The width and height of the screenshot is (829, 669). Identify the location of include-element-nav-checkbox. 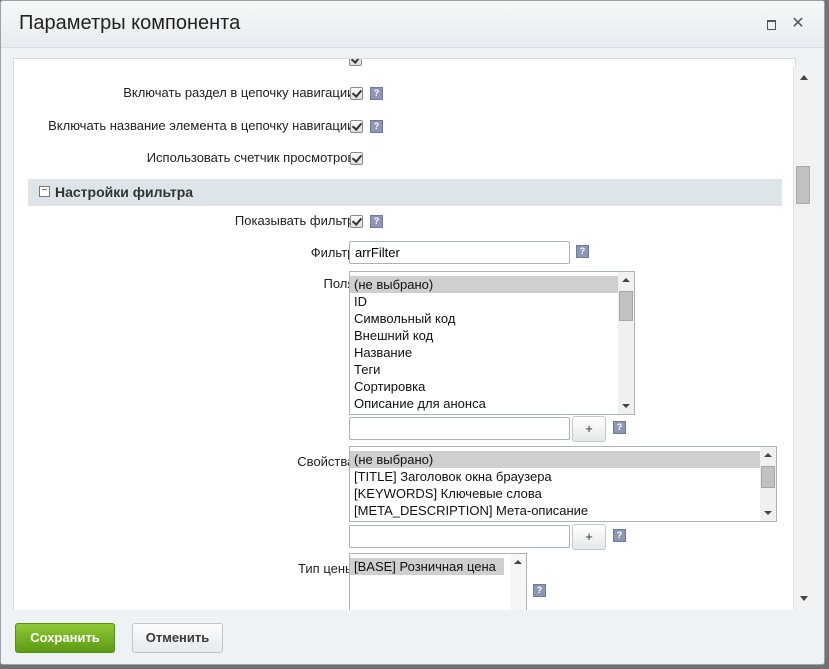
(356, 126).